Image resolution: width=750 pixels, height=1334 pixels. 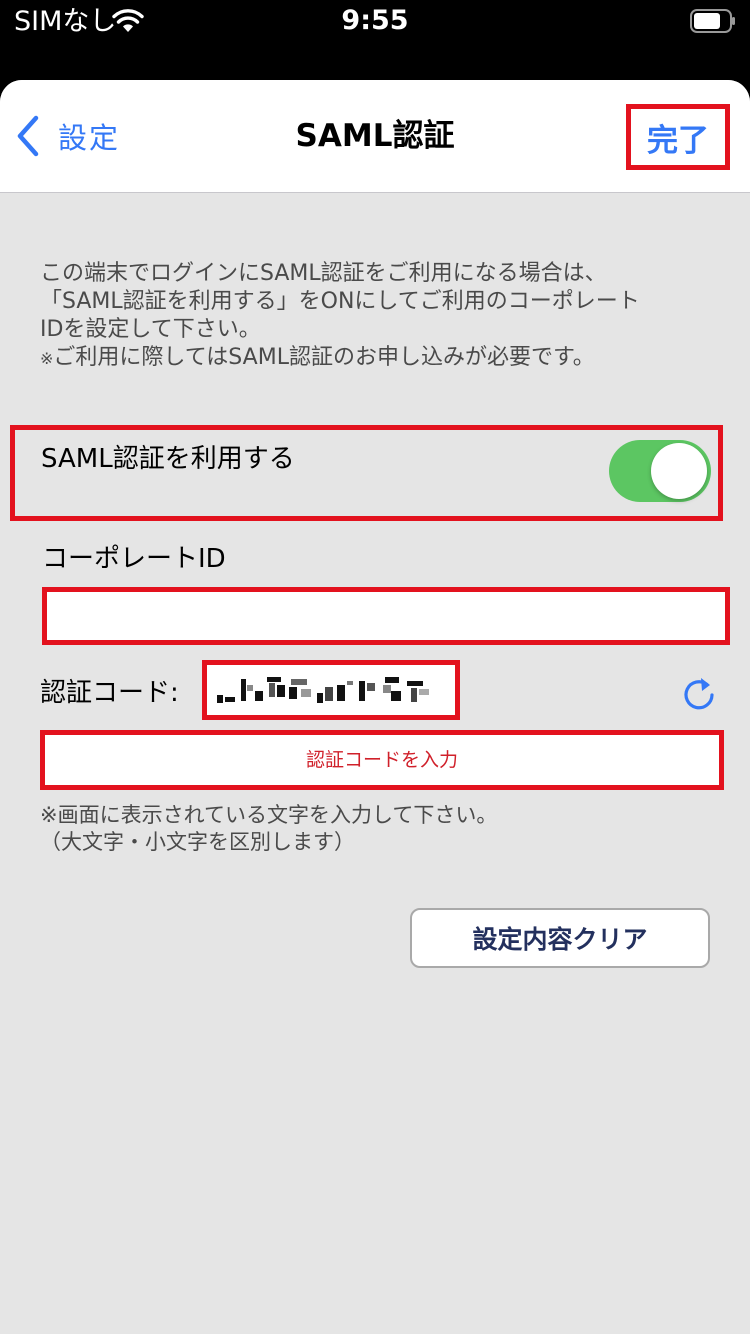 What do you see at coordinates (269, 815) in the screenshot?
I see `hint-line: ※画面に表示されている文字を入力して下さい。` at bounding box center [269, 815].